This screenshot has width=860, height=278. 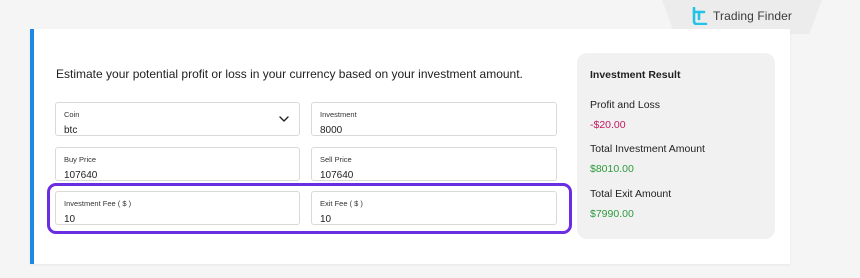 What do you see at coordinates (752, 16) in the screenshot?
I see `brand-name: Trading Finder` at bounding box center [752, 16].